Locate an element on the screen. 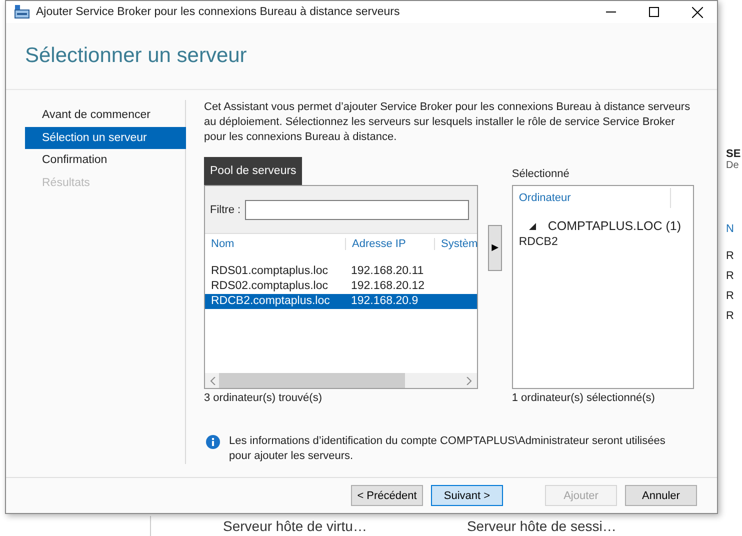 The width and height of the screenshot is (742, 536). selected-label: Sélectionné is located at coordinates (541, 174).